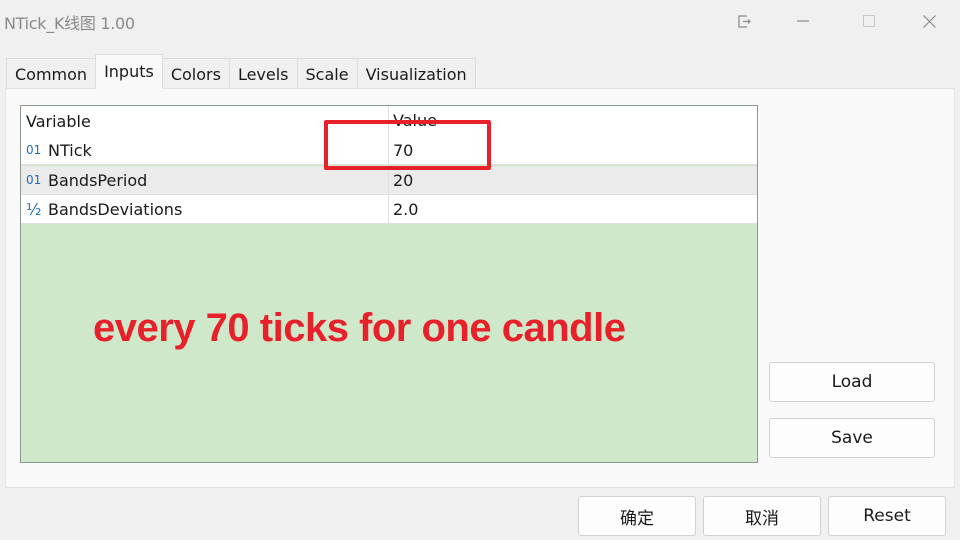 The height and width of the screenshot is (540, 960). I want to click on title-bar: NTick_K线图 1.00, so click(480, 21).